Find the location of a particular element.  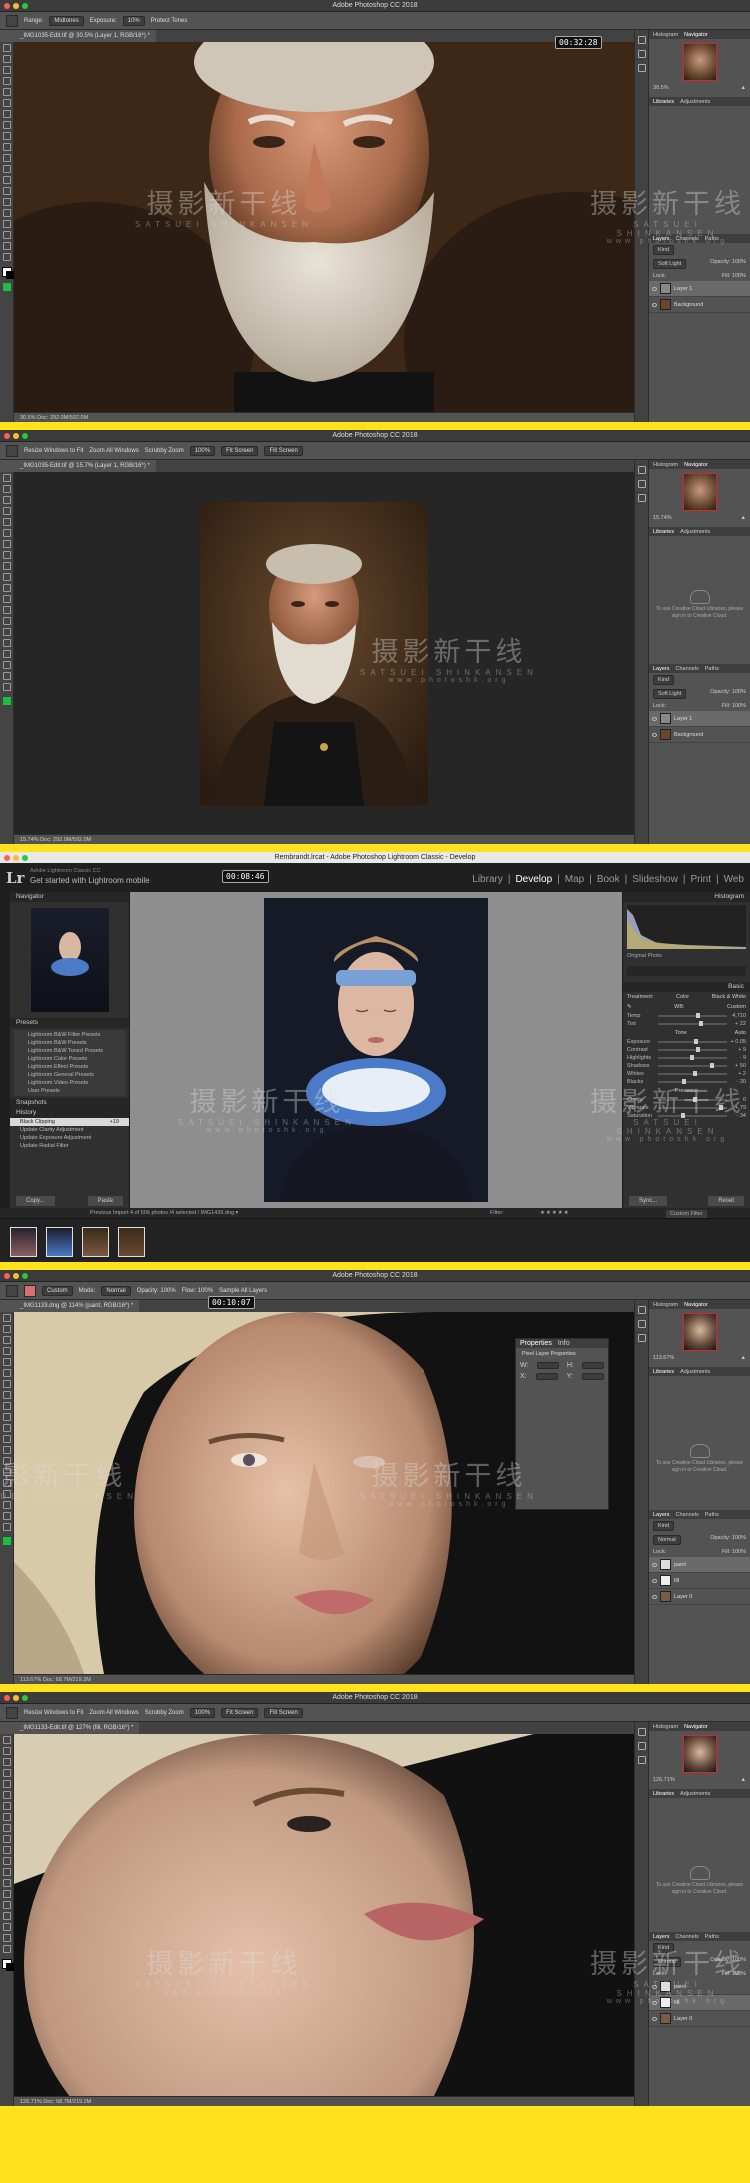

y-field is located at coordinates (593, 1376).